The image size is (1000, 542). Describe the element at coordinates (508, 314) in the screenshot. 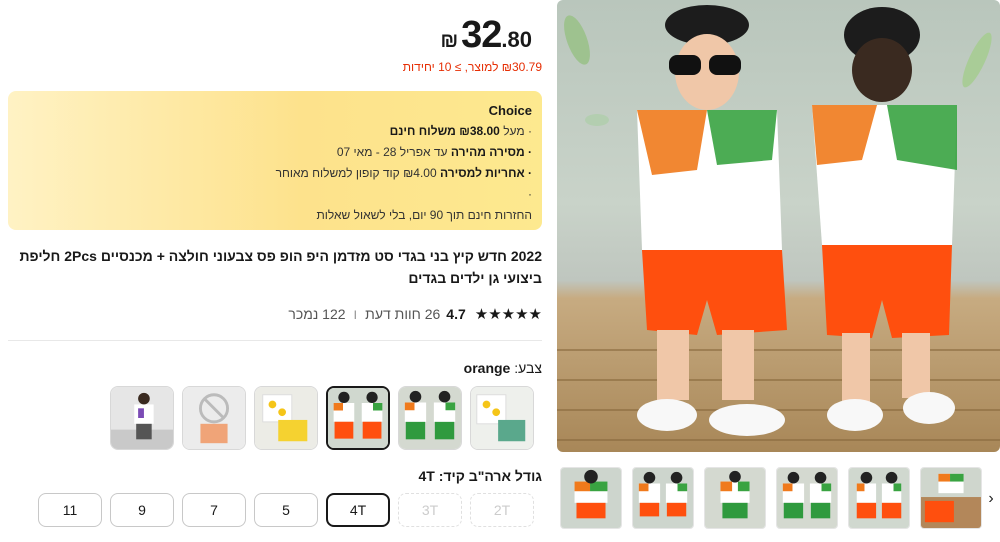

I see `rating-stars-icon: ★★★★★` at that location.